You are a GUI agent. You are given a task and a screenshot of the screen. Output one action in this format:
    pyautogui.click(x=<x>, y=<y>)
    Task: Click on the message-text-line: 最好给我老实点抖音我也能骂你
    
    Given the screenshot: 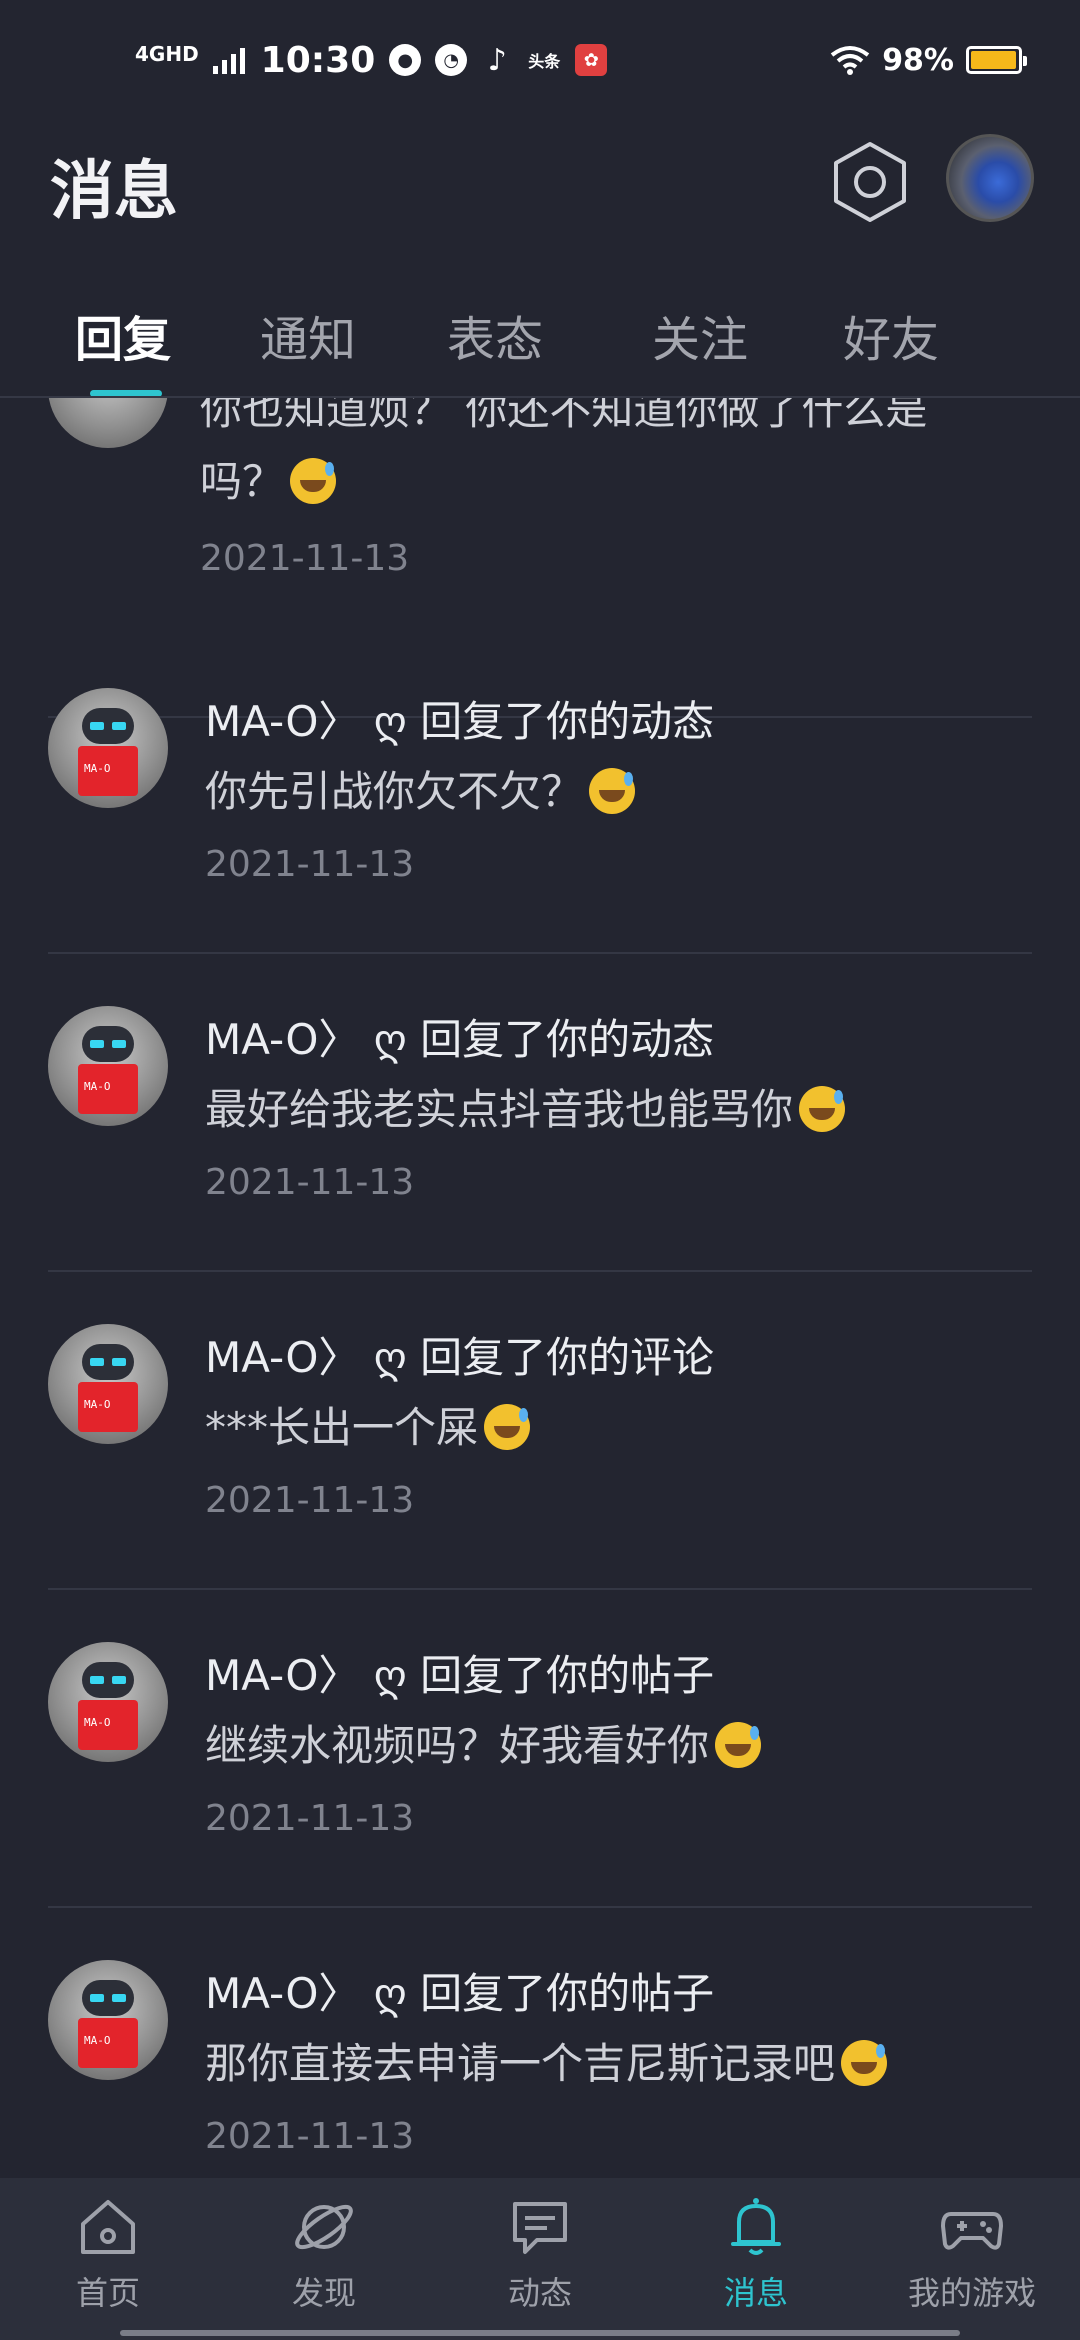 What is the action you would take?
    pyautogui.click(x=499, y=1109)
    